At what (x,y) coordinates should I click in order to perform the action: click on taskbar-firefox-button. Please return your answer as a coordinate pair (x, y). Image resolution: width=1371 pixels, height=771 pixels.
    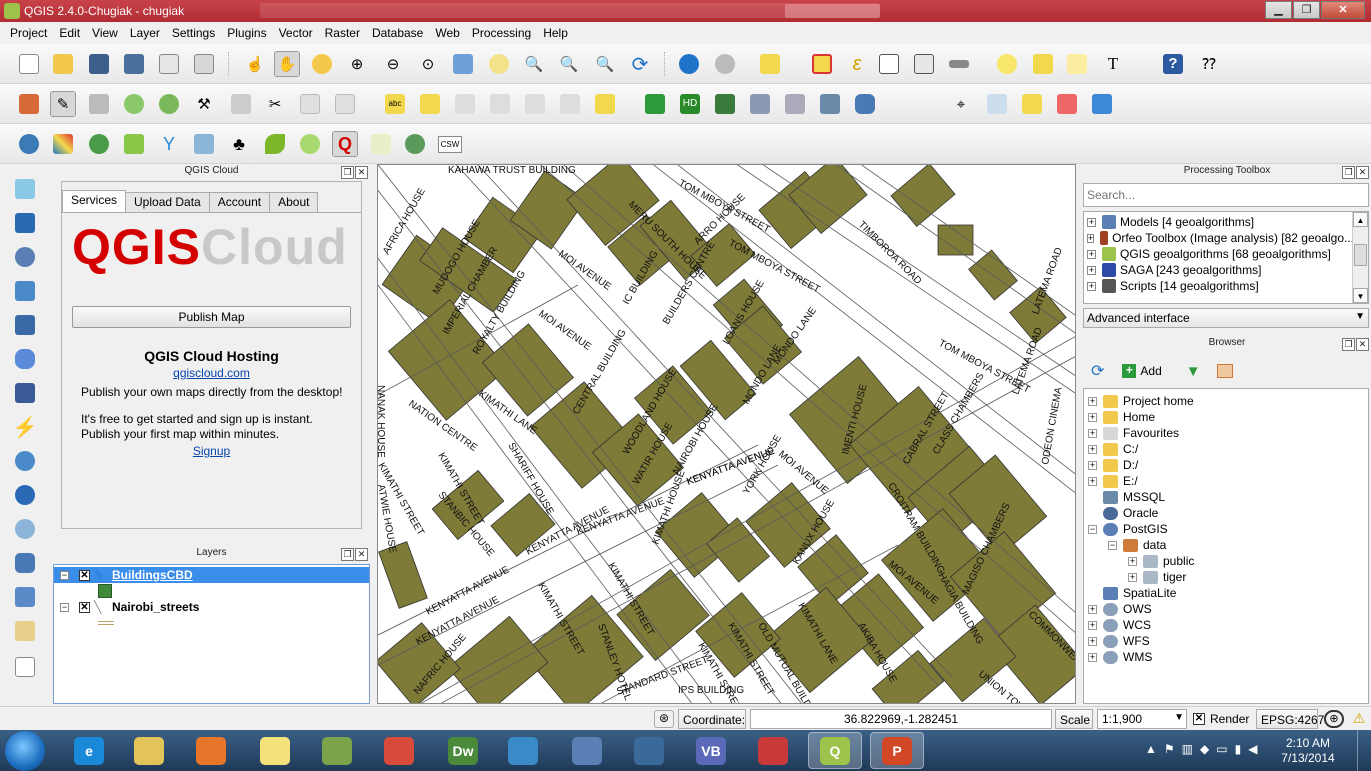
    Looking at the image, I should click on (211, 750).